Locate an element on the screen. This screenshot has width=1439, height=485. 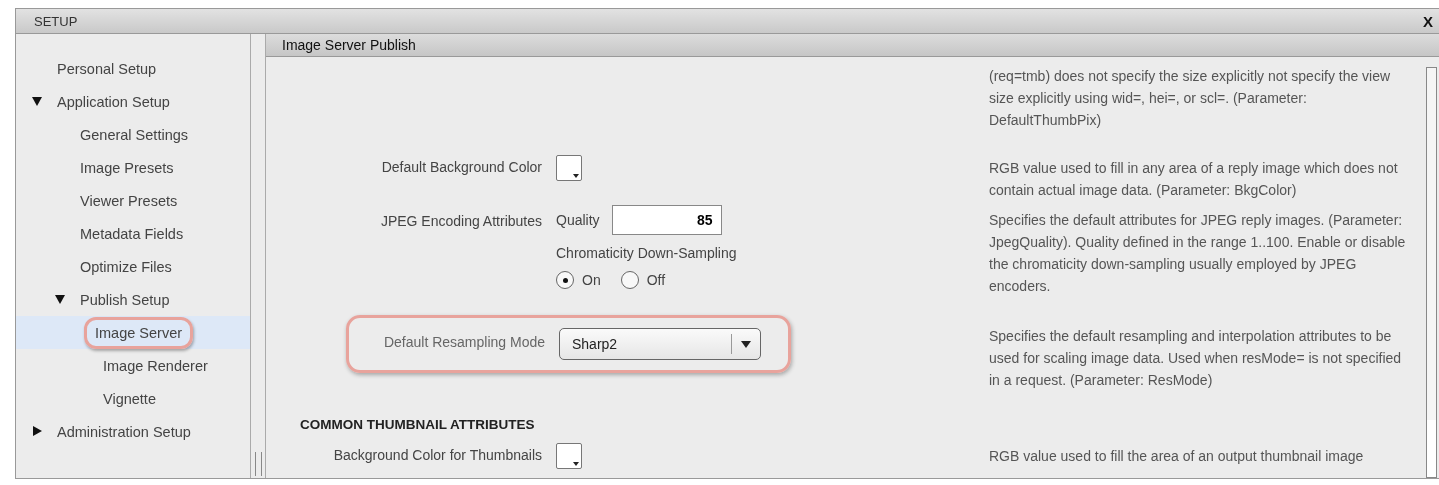
collapsed-triangle-icon is located at coordinates (37, 430).